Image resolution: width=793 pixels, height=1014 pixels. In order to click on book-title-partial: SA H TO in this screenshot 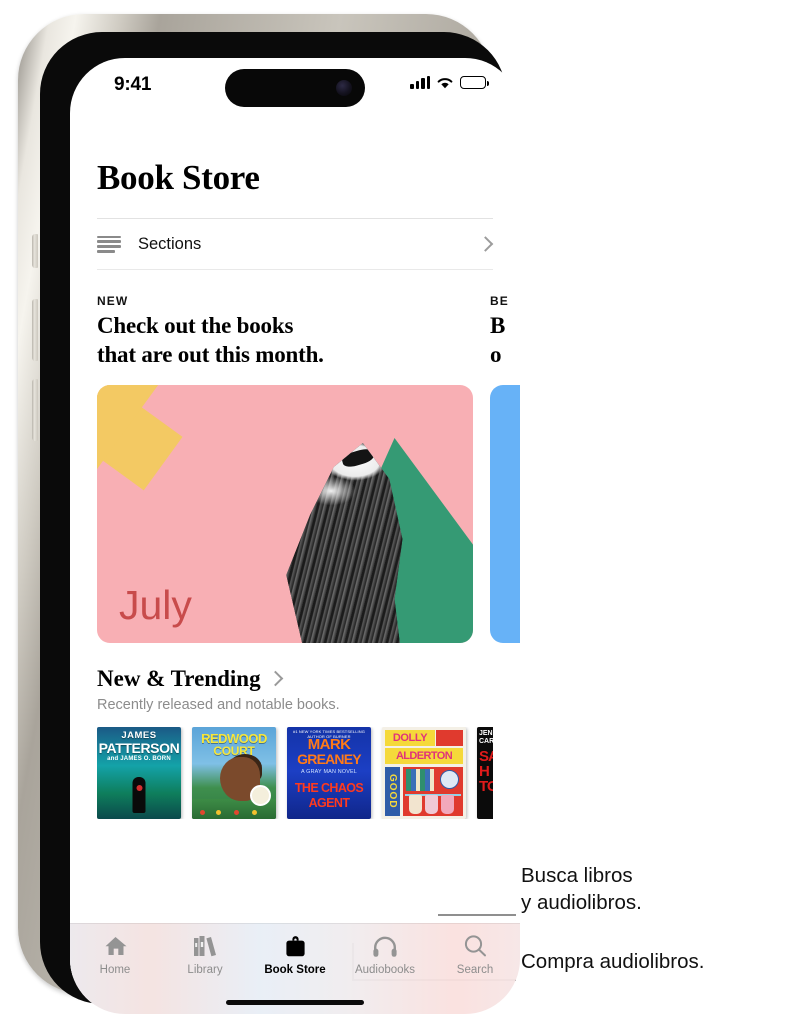, I will do `click(486, 771)`.